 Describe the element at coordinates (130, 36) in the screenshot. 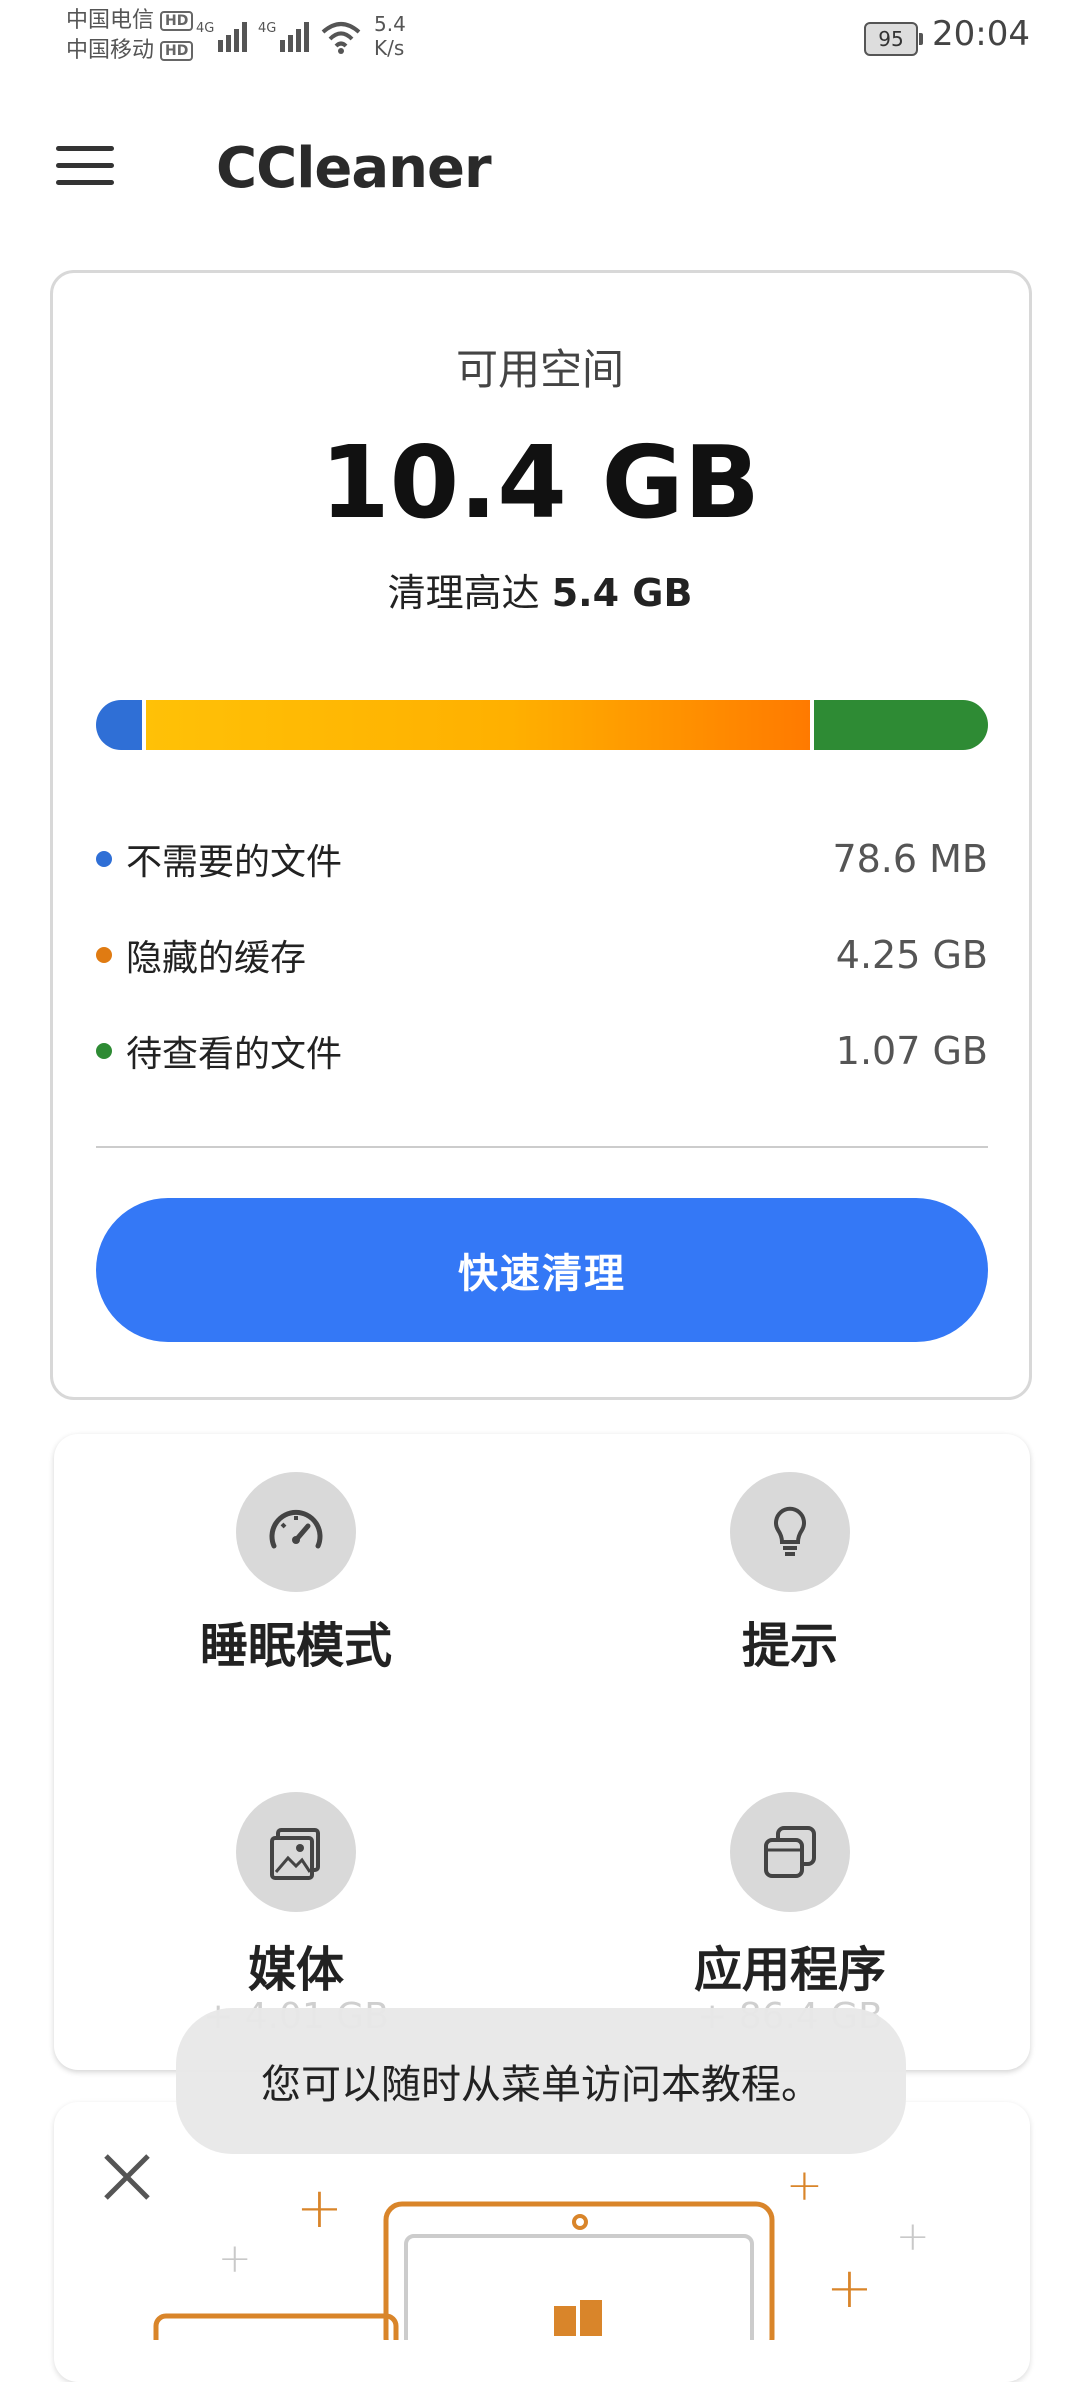

I see `status-bar-carriers: 中国电信 HD 中国移动 HD` at that location.